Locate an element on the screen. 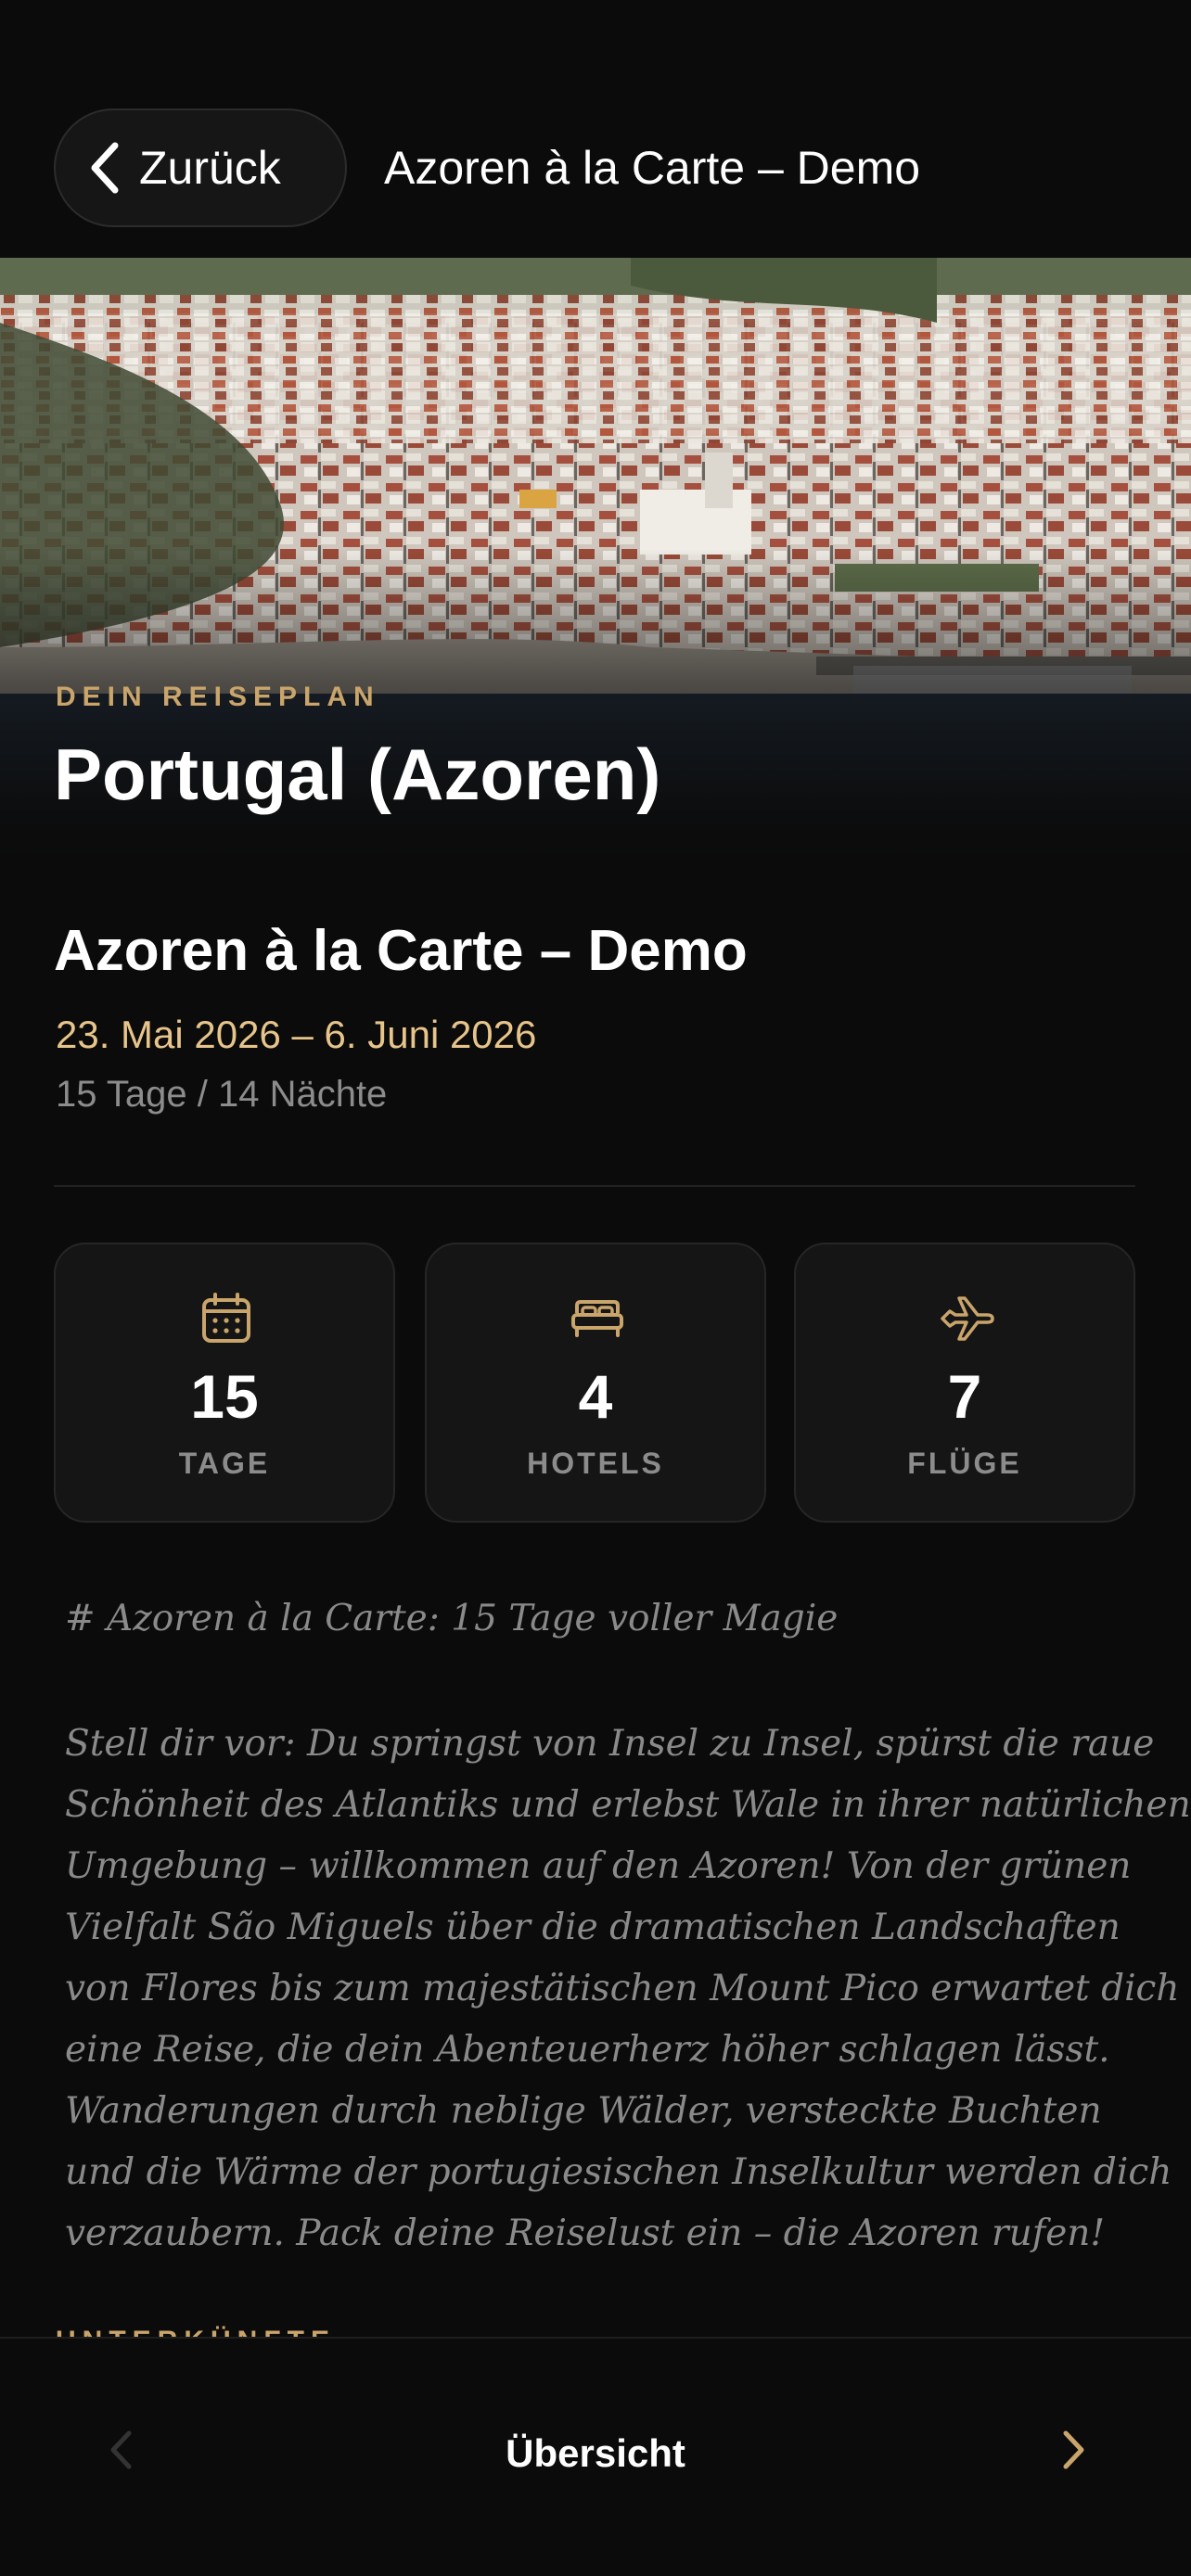 The width and height of the screenshot is (1191, 2576). trip-dates: 23. Mai 2026 – 6. Juni 2026 is located at coordinates (296, 1035).